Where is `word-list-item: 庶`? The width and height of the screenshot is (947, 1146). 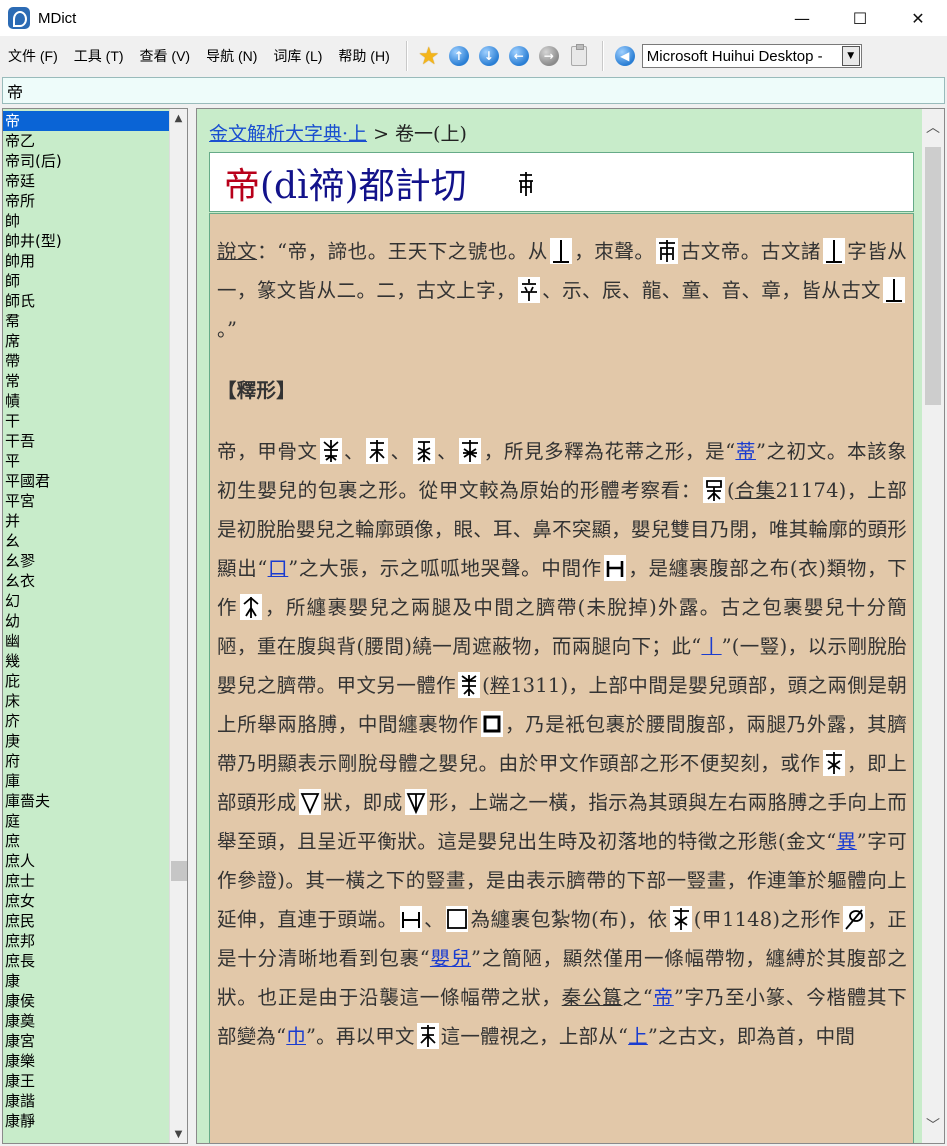 word-list-item: 庶 is located at coordinates (86, 841).